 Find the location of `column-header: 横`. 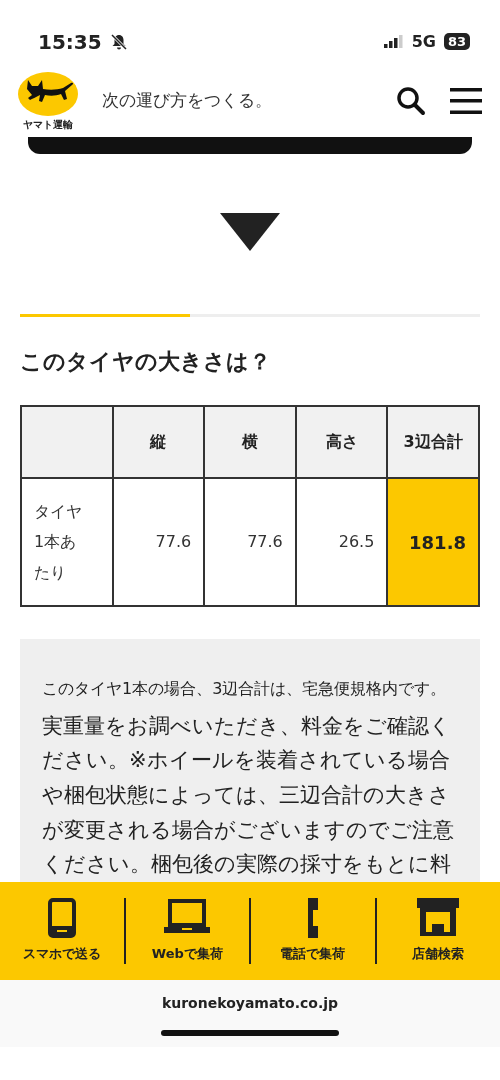

column-header: 横 is located at coordinates (250, 442).